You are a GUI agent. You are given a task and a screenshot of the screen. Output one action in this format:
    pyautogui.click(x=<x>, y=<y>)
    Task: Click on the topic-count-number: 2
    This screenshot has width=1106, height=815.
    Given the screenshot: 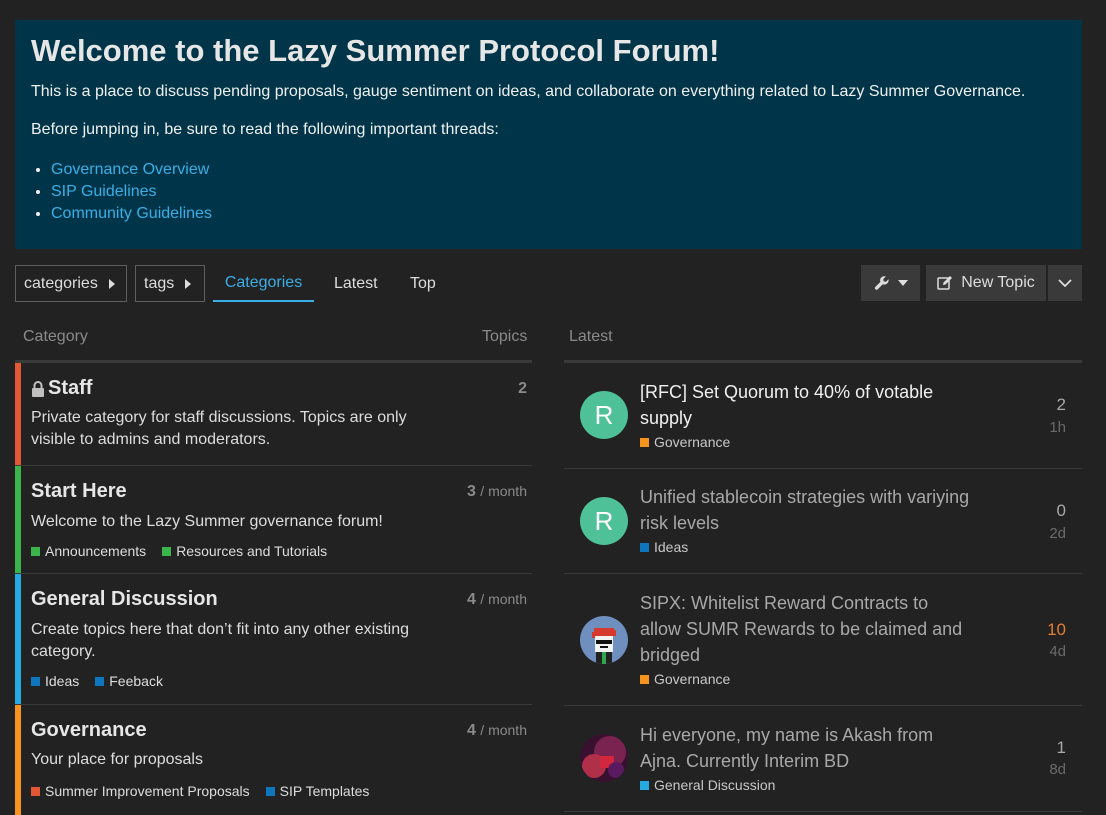 What is the action you would take?
    pyautogui.click(x=522, y=388)
    